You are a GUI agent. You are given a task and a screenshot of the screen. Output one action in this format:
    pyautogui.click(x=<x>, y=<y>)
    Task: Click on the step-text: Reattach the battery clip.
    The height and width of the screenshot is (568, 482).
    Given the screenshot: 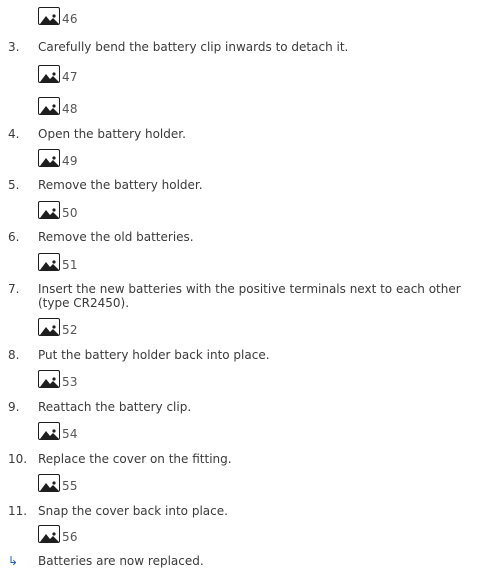 What is the action you would take?
    pyautogui.click(x=115, y=407)
    